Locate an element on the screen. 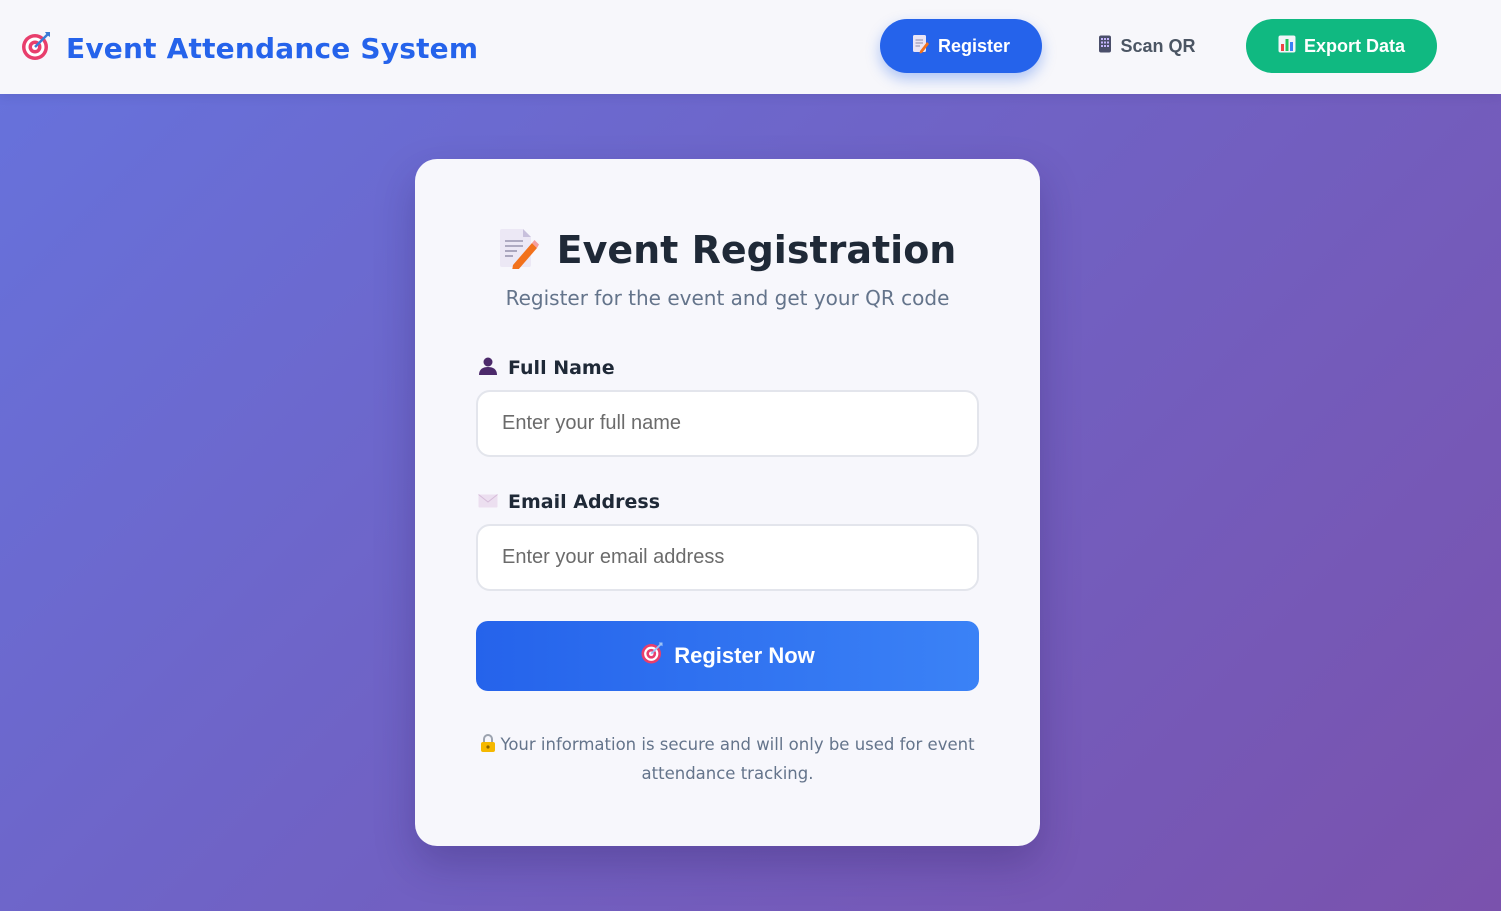 The width and height of the screenshot is (1501, 911). phone-icon is located at coordinates (1105, 46).